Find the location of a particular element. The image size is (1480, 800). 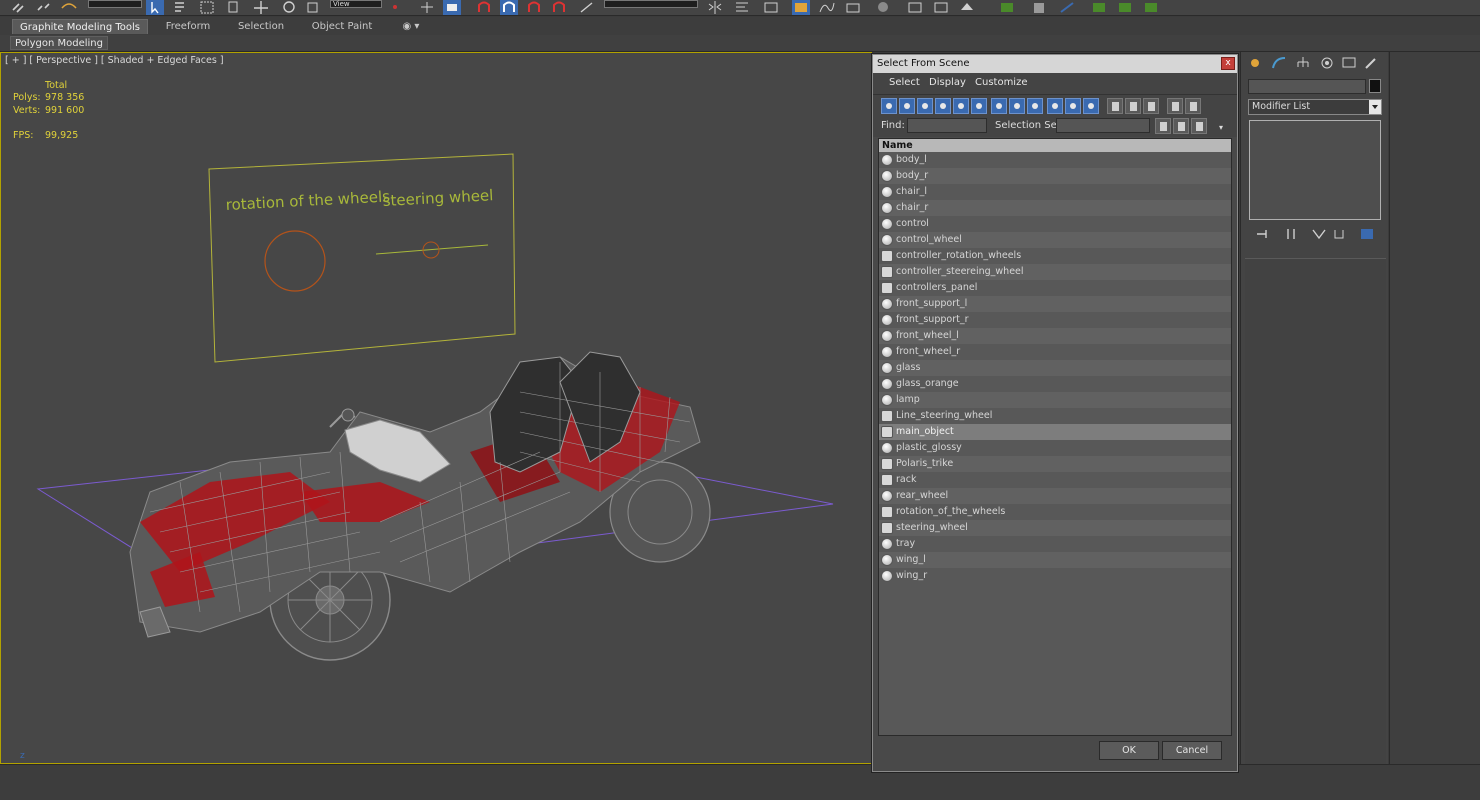

list-item: Line_steering_wheel is located at coordinates (1055, 416).